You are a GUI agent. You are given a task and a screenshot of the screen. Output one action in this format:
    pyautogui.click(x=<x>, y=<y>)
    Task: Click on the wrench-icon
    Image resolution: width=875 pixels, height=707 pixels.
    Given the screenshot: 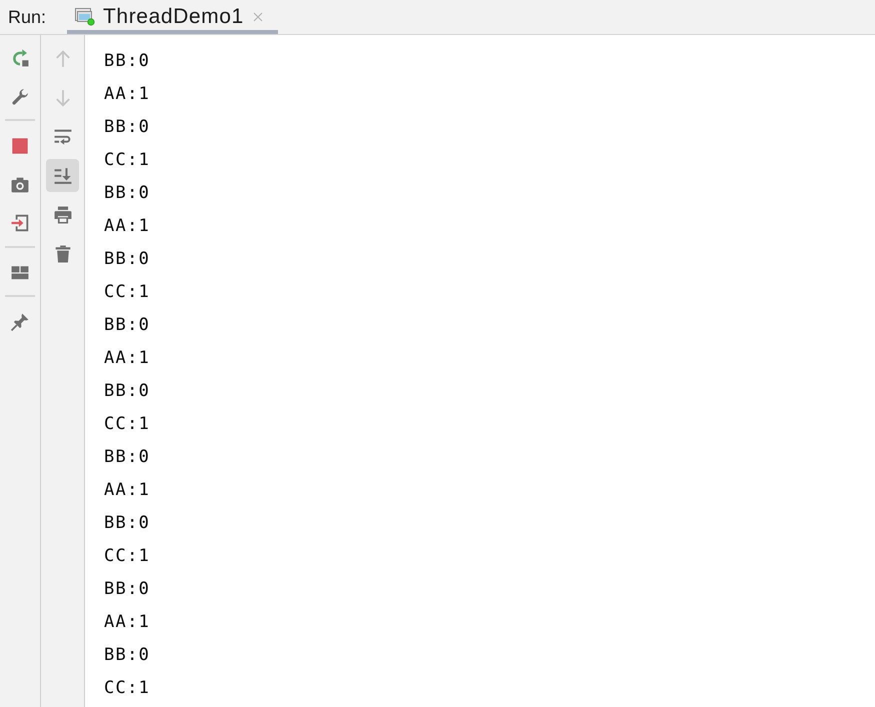 What is the action you would take?
    pyautogui.click(x=20, y=97)
    